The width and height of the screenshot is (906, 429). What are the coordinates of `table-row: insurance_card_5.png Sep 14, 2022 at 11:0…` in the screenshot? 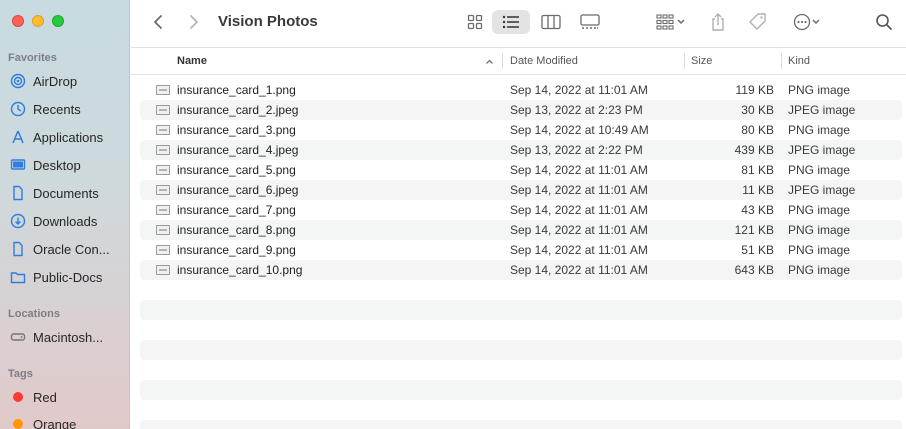 It's located at (521, 170).